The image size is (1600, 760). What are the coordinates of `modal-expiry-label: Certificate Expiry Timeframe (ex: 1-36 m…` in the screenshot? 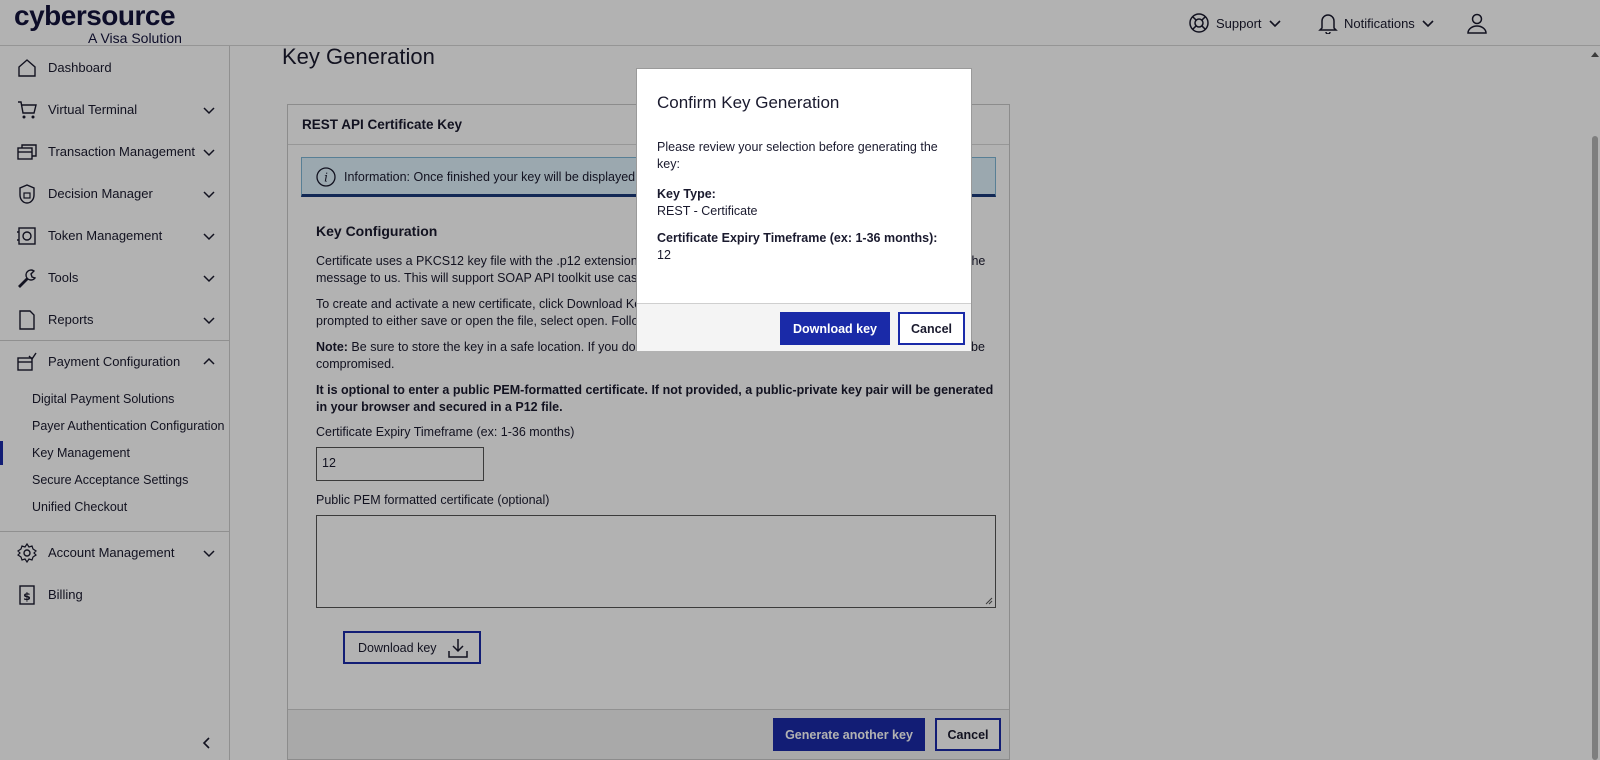 It's located at (797, 238).